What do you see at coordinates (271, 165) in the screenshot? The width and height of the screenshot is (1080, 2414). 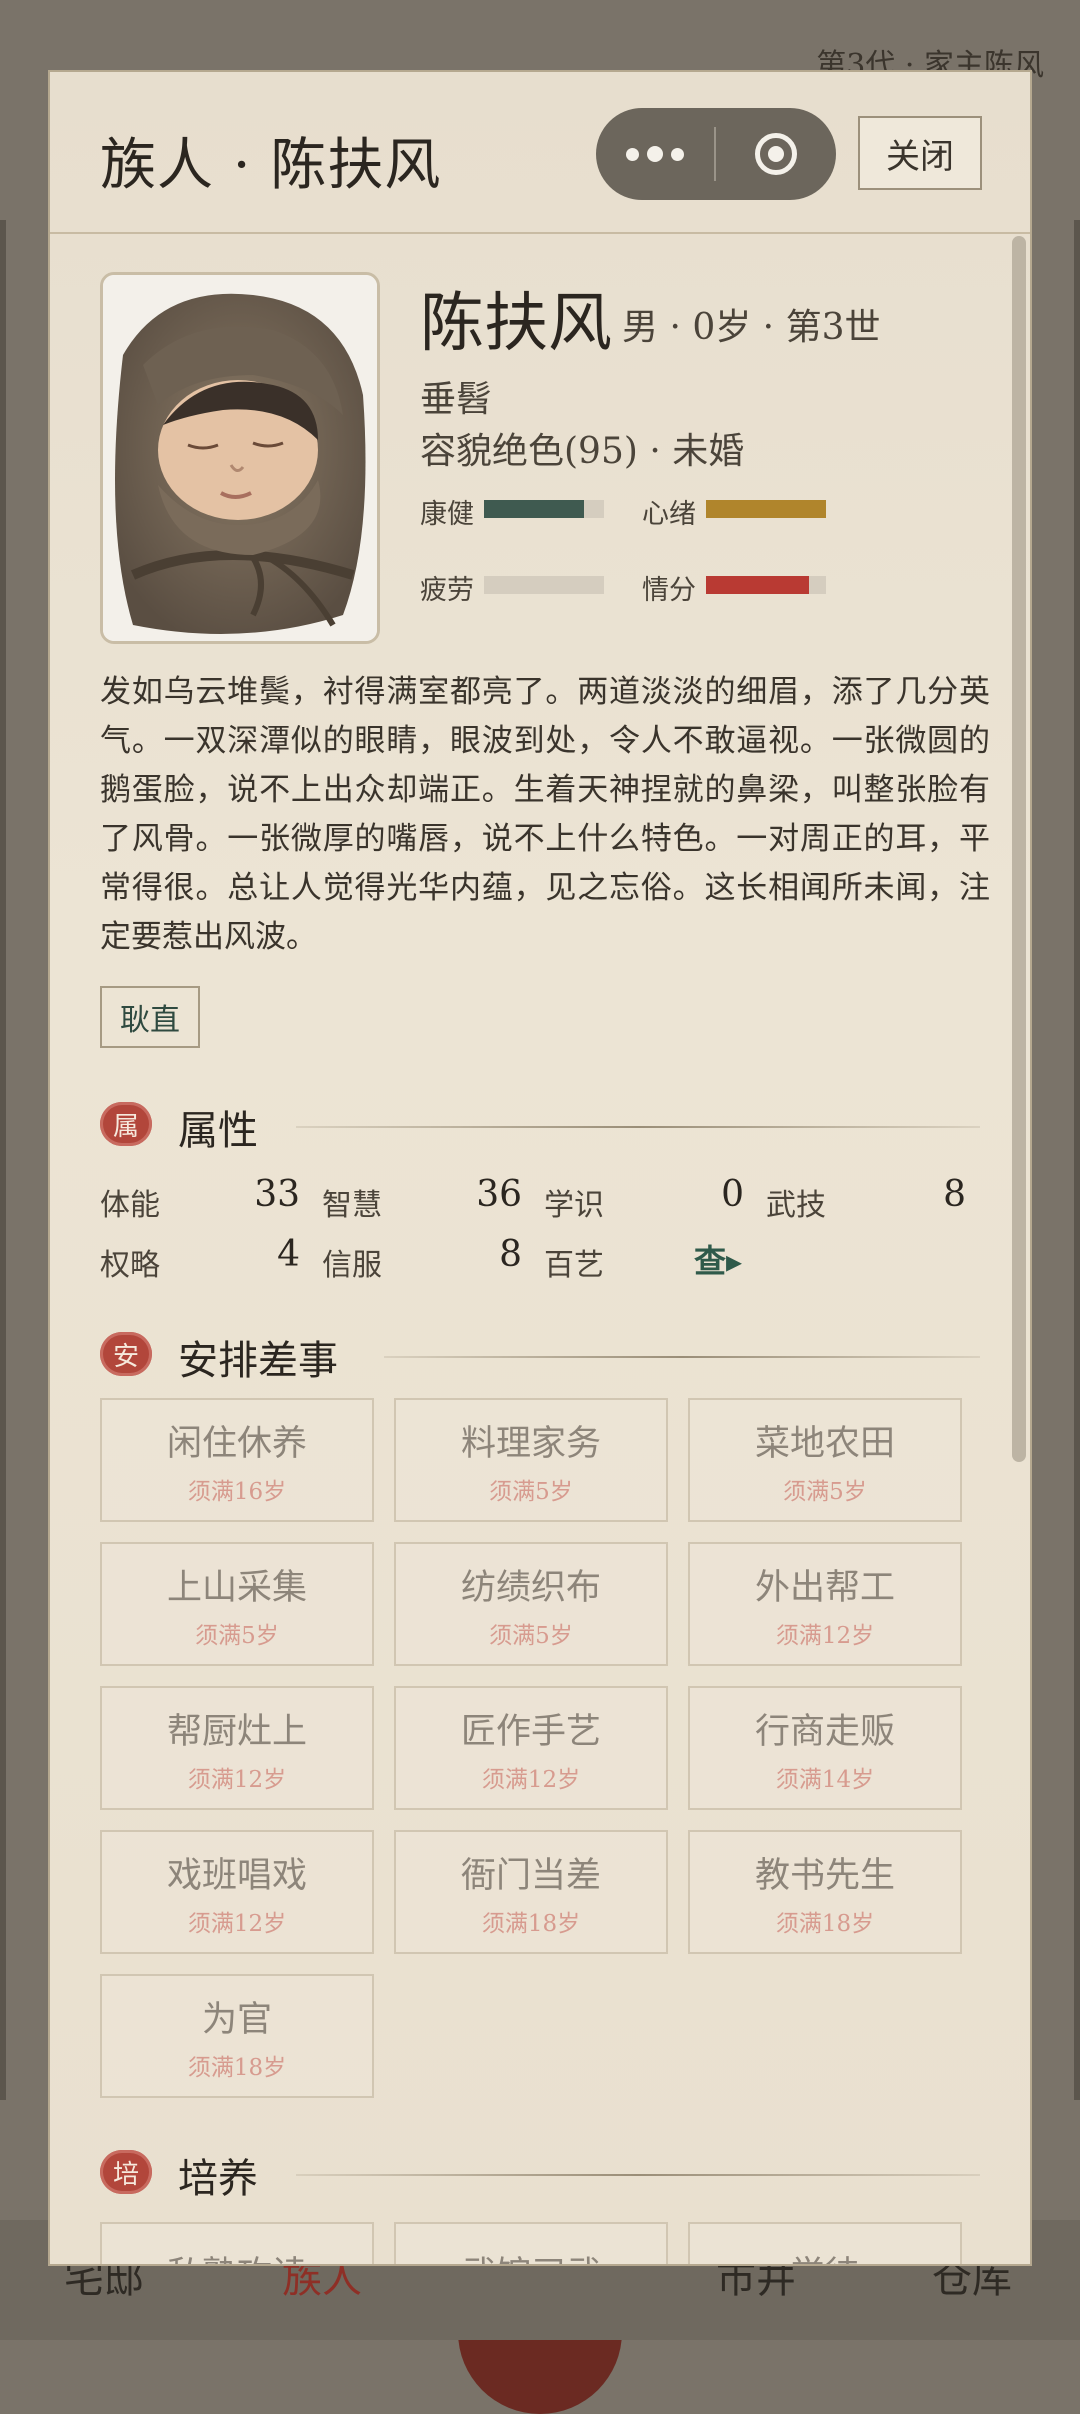 I see `modal-title: 族人 · 陈扶风` at bounding box center [271, 165].